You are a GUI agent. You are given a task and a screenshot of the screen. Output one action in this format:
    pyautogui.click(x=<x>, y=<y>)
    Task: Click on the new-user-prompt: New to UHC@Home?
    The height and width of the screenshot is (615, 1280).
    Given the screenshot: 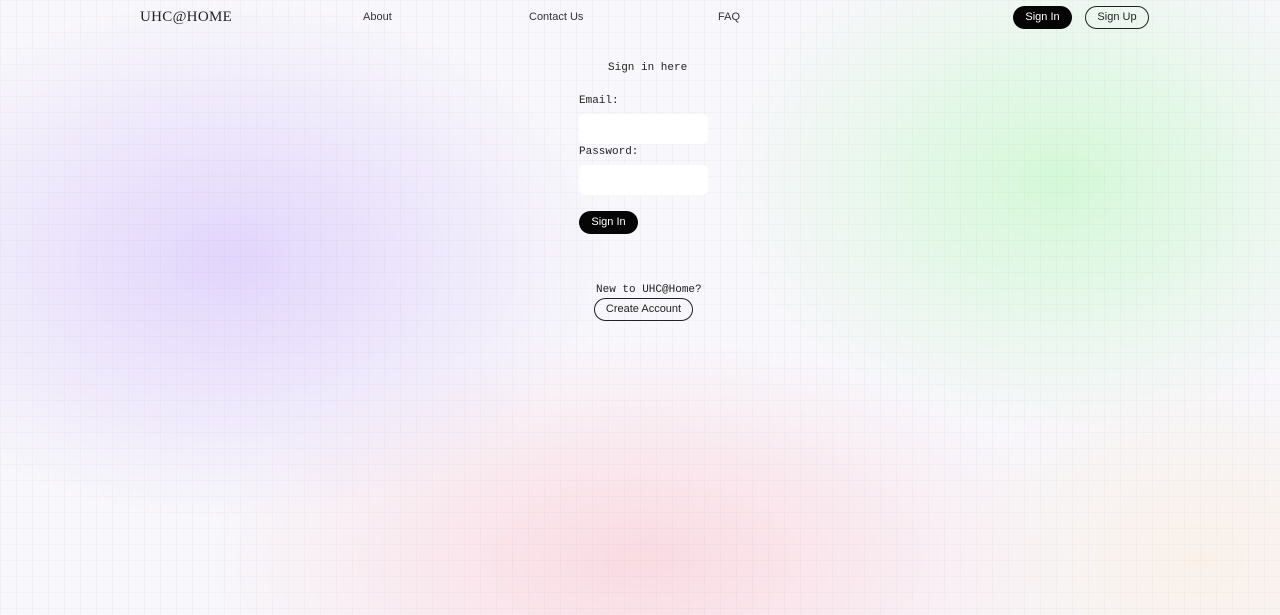 What is the action you would take?
    pyautogui.click(x=649, y=290)
    